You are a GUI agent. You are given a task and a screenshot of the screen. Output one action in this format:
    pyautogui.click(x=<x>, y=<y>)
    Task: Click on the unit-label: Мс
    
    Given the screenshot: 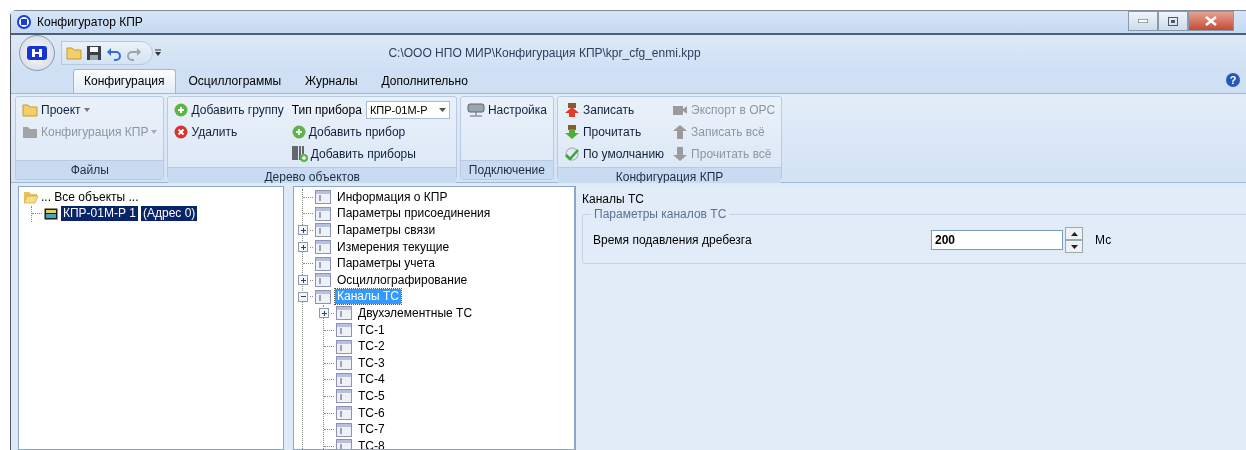 What is the action you would take?
    pyautogui.click(x=1103, y=240)
    